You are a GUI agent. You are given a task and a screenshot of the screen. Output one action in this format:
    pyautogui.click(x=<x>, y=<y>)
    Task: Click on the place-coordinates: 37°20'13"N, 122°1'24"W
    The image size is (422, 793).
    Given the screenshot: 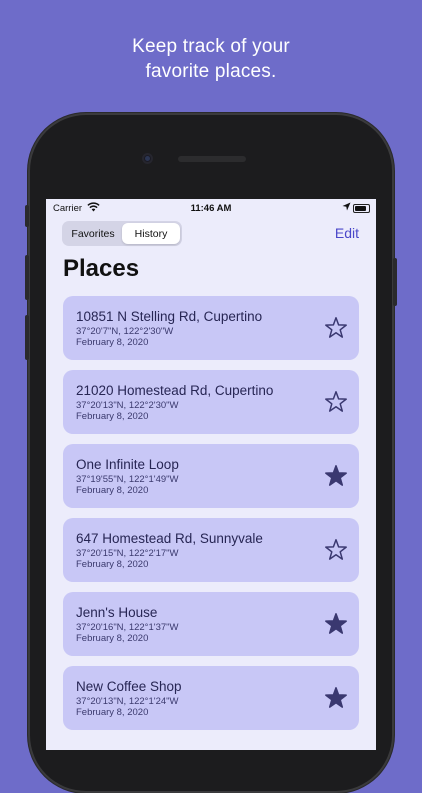 What is the action you would take?
    pyautogui.click(x=127, y=701)
    